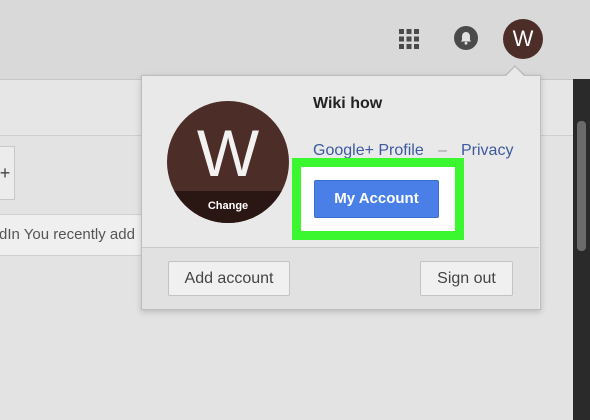 This screenshot has height=420, width=590. What do you see at coordinates (466, 278) in the screenshot?
I see `sign-out-button: Sign out` at bounding box center [466, 278].